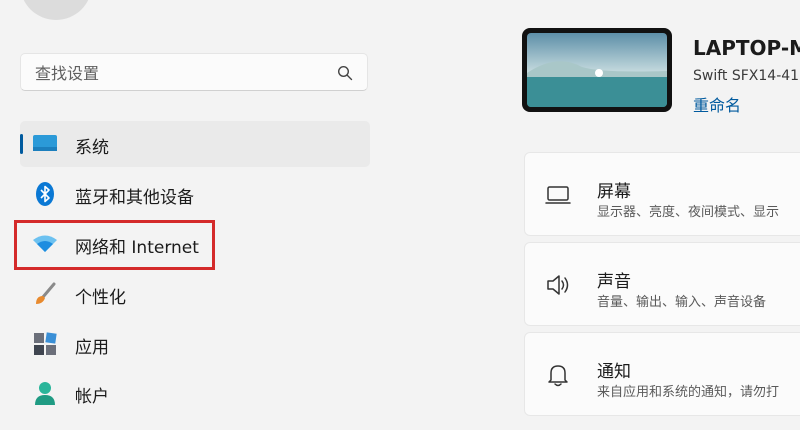  What do you see at coordinates (688, 212) in the screenshot?
I see `card-subtitle: 显示器、亮度、夜间模式、显示` at bounding box center [688, 212].